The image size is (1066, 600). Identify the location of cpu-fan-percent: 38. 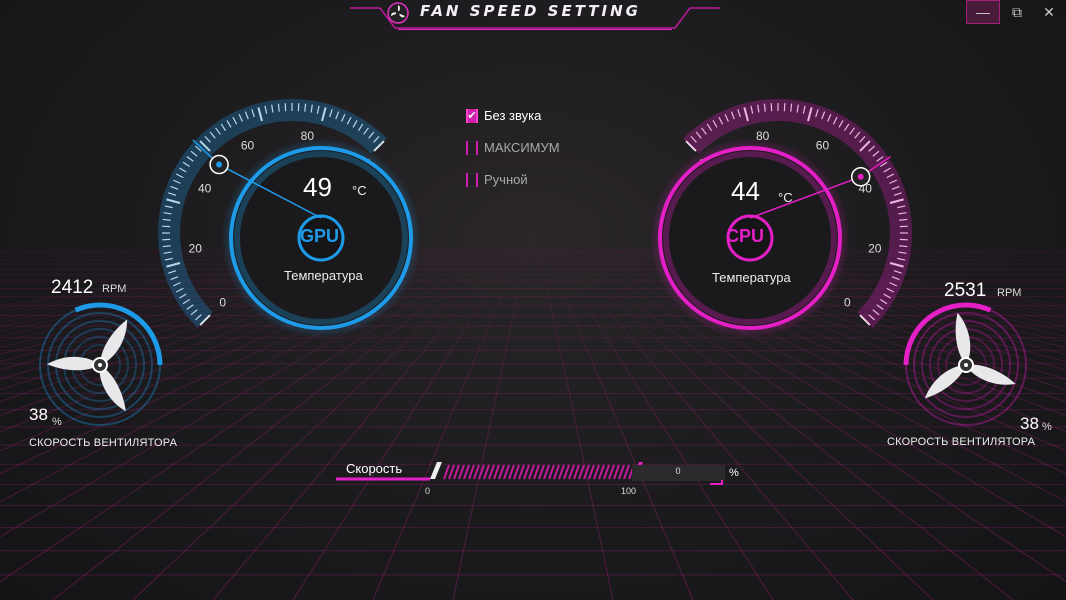
(1029, 423).